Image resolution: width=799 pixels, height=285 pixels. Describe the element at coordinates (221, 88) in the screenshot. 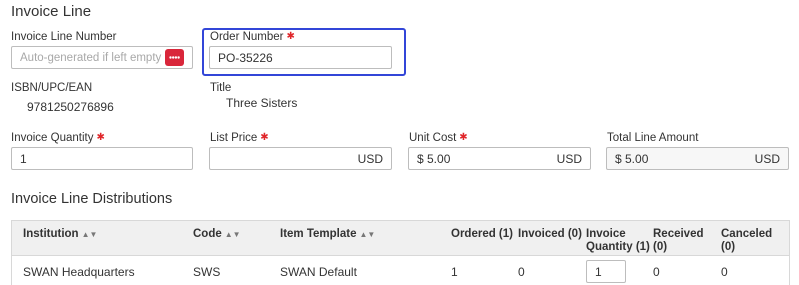

I see `title-label: Title` at that location.